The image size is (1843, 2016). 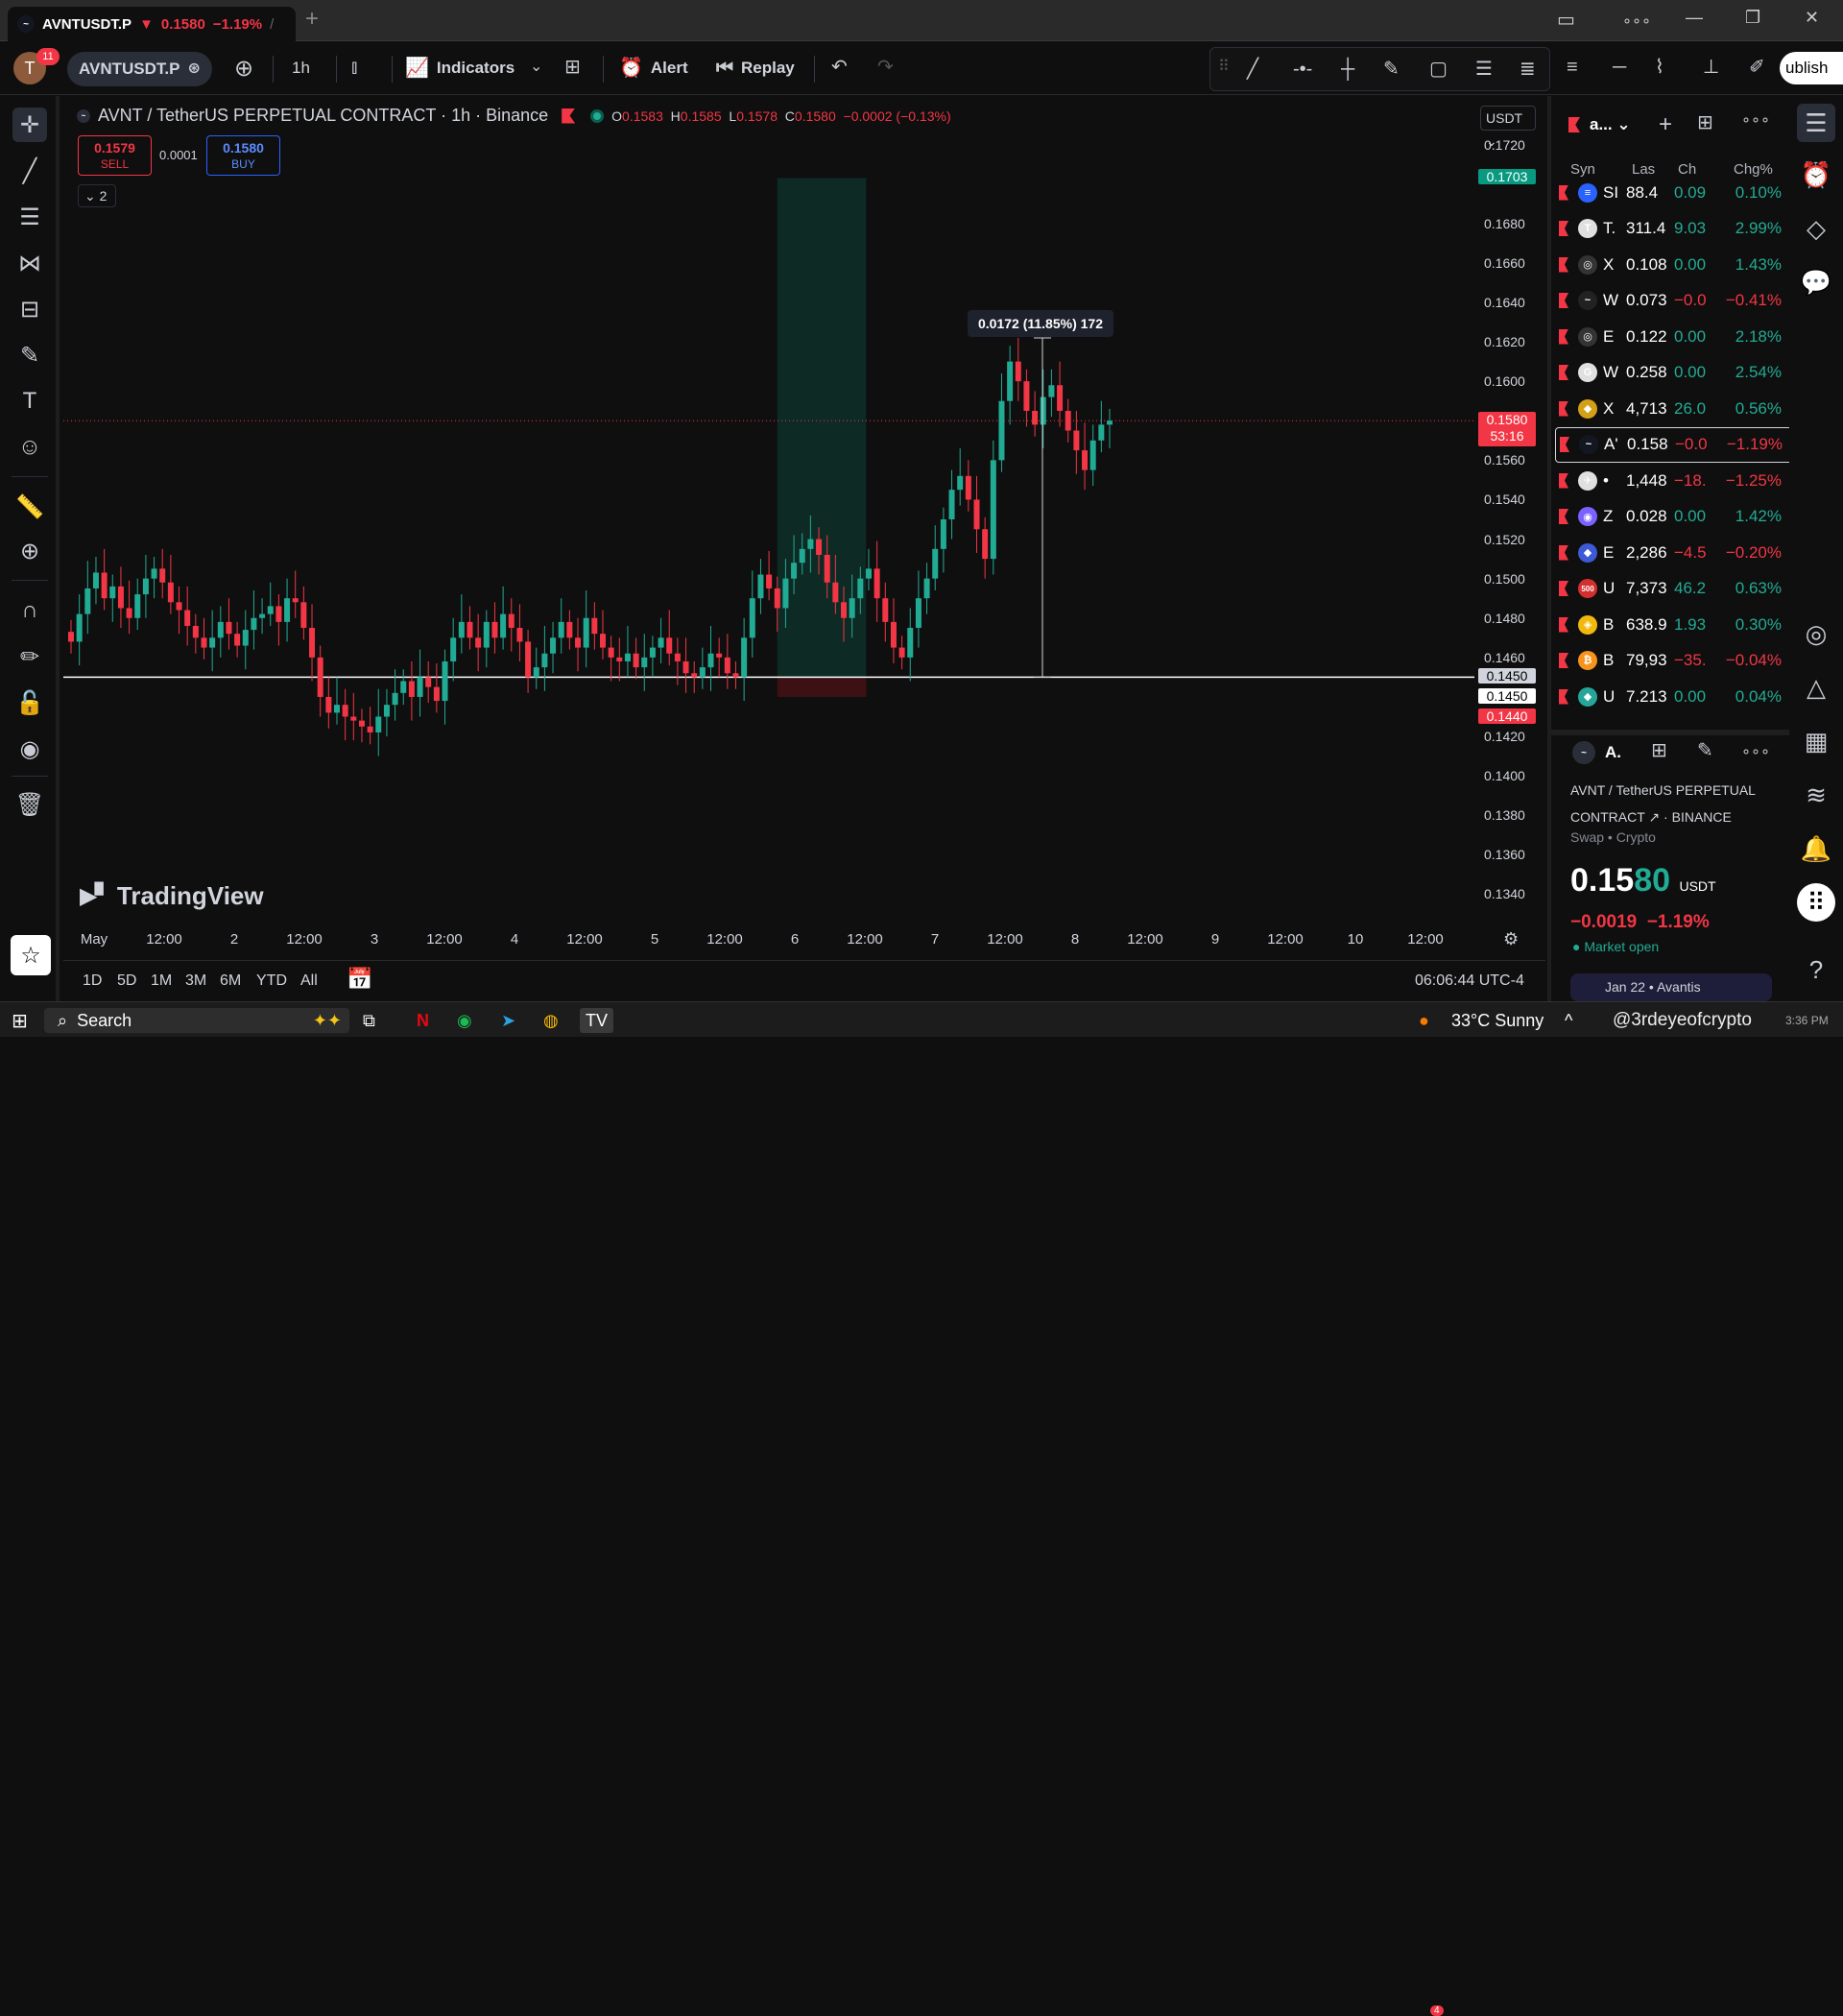 I want to click on news-item: Jan 22 • Avantis, so click(x=1671, y=987).